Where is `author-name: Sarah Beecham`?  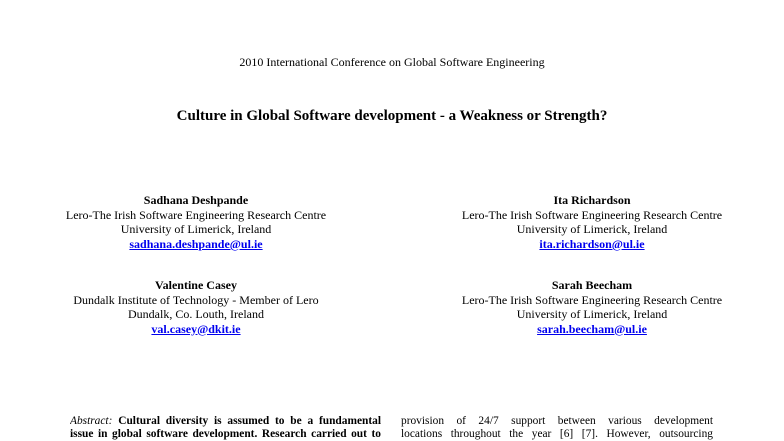
author-name: Sarah Beecham is located at coordinates (592, 285).